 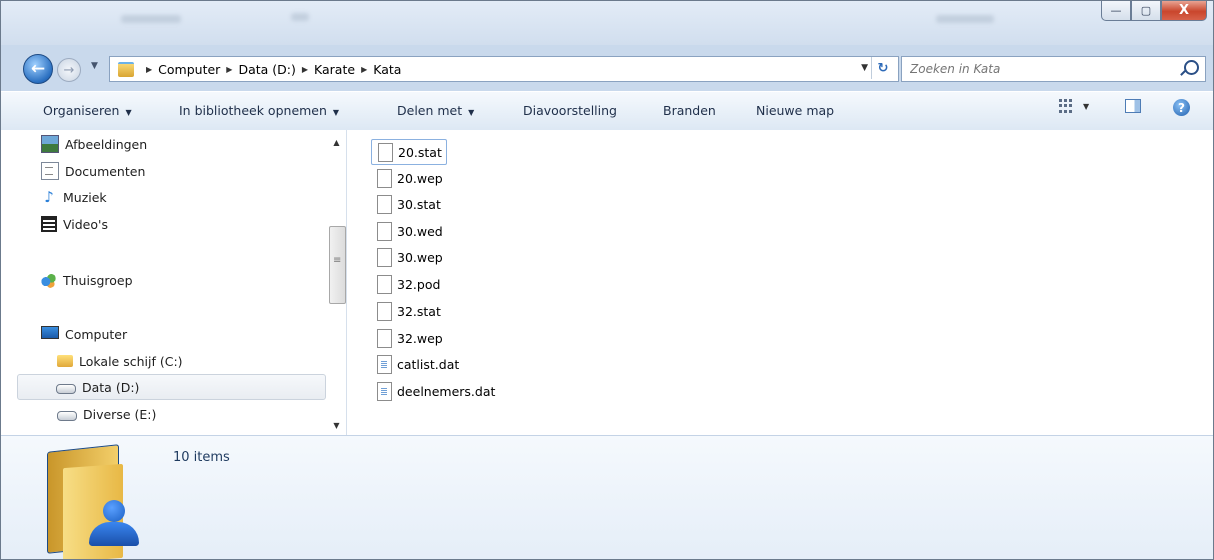 What do you see at coordinates (266, 69) in the screenshot?
I see `breadcrumb-data-drive: Data (D:)` at bounding box center [266, 69].